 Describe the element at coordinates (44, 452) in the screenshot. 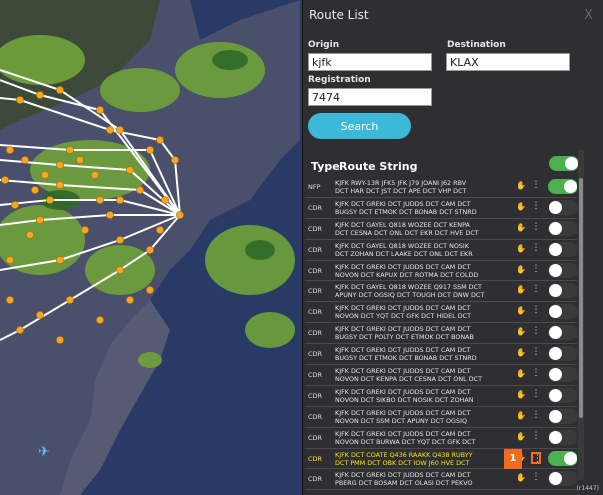

I see `airplane-icon: ✈` at that location.